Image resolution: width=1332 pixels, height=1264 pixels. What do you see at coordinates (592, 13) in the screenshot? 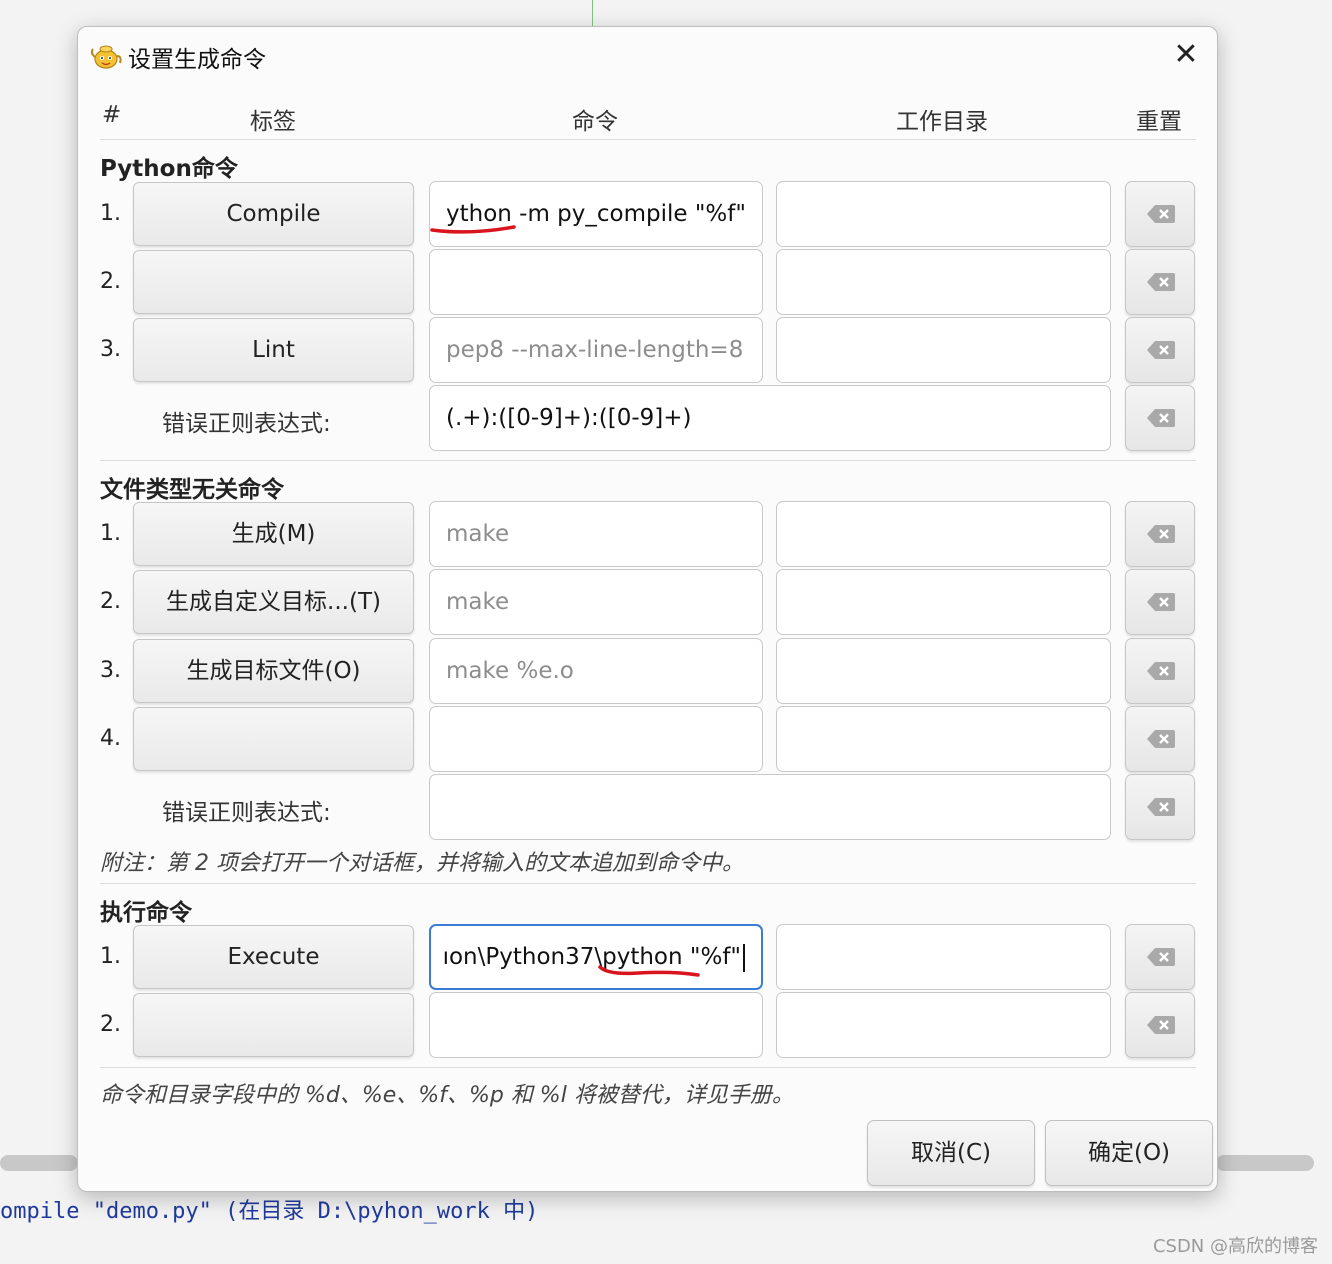
I see `background-divider` at bounding box center [592, 13].